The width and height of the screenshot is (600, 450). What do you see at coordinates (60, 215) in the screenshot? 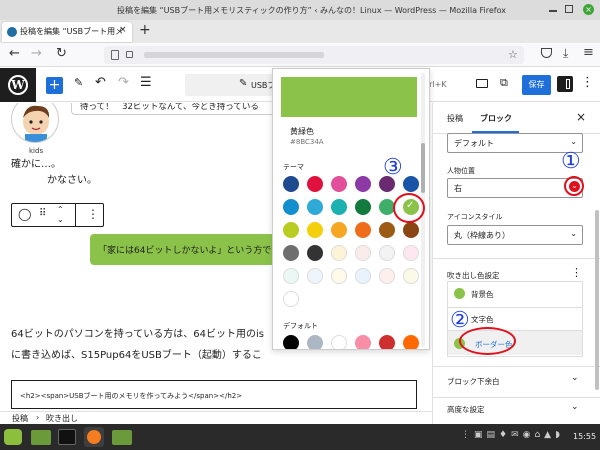
I see `move-up-down-icon: ⌃ ⌄` at bounding box center [60, 215].